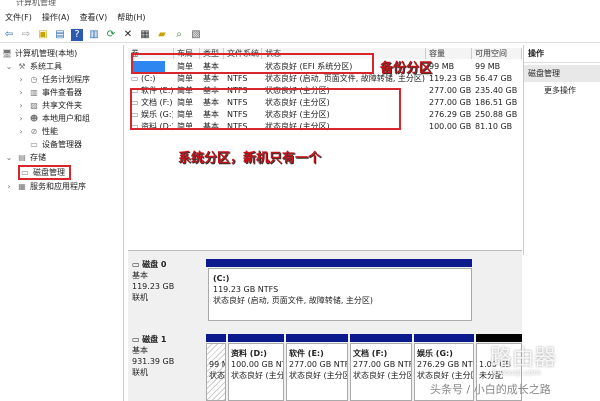 This screenshot has height=401, width=600. Describe the element at coordinates (306, 353) in the screenshot. I see `partition-name: 软件 (E:)` at that location.